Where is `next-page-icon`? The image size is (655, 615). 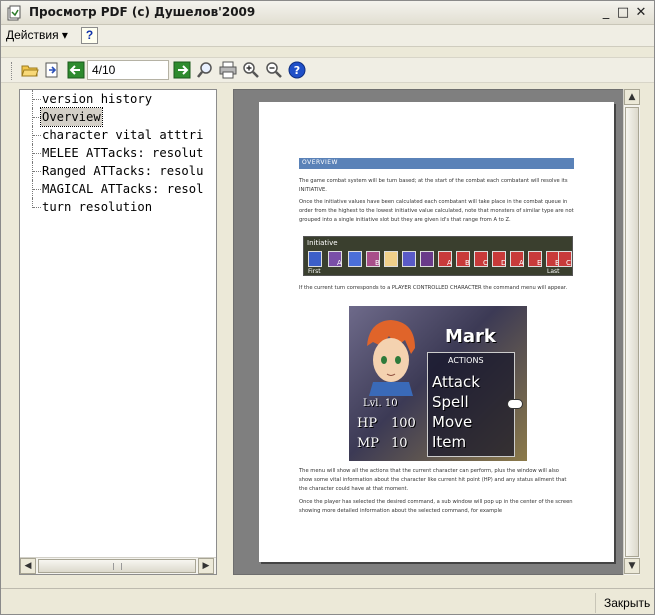
next-page-icon is located at coordinates (182, 70).